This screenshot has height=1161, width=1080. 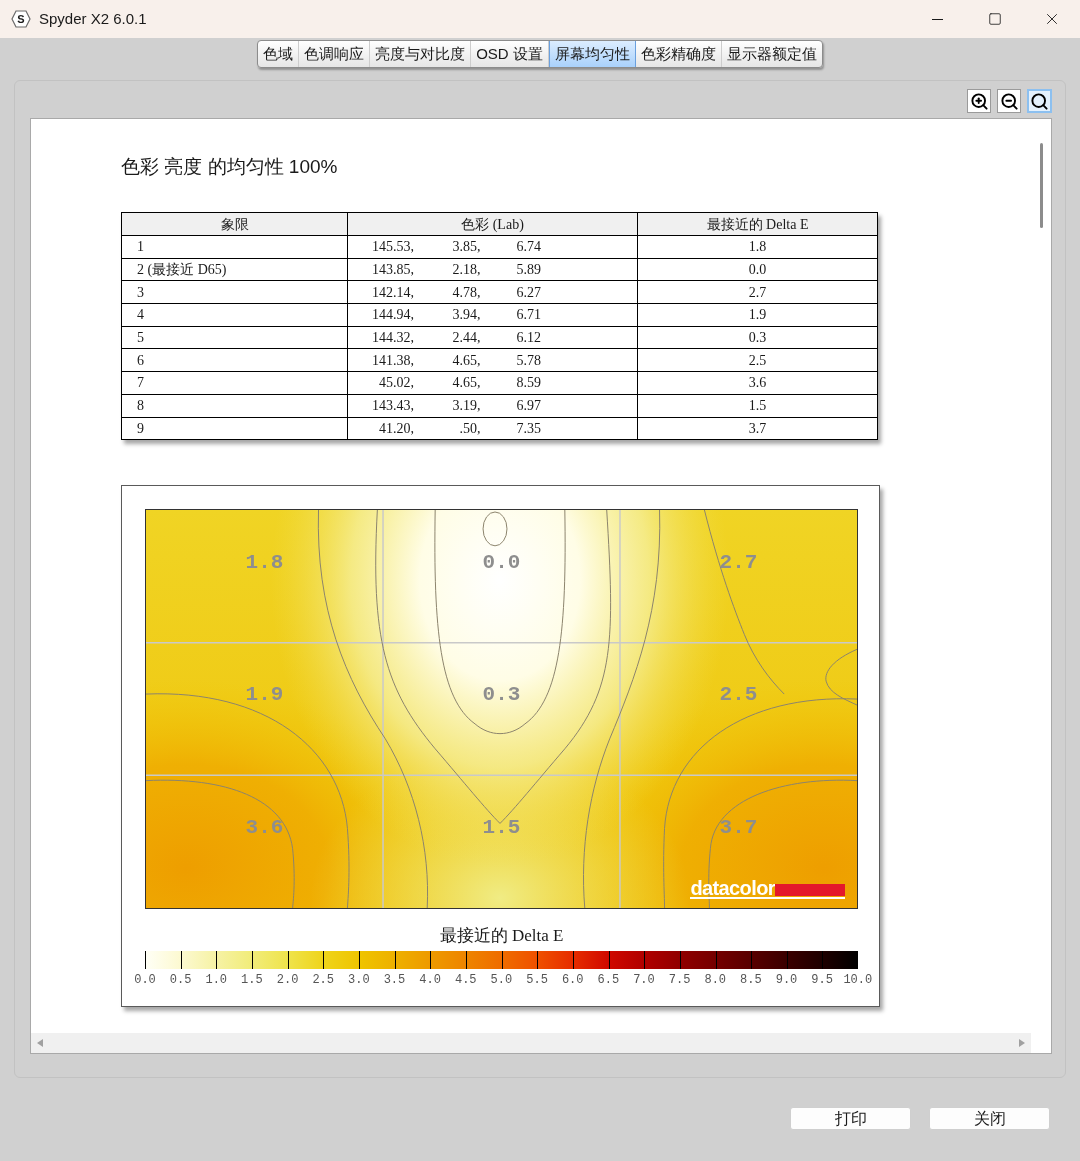 What do you see at coordinates (501, 695) in the screenshot?
I see `map-value: 0.3` at bounding box center [501, 695].